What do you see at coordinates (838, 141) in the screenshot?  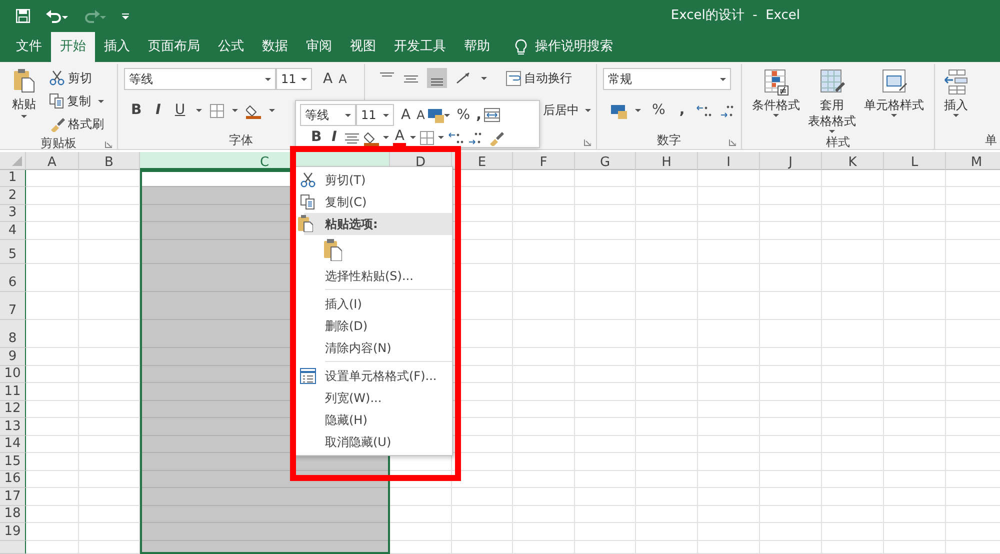 I see `group-label: 样式` at bounding box center [838, 141].